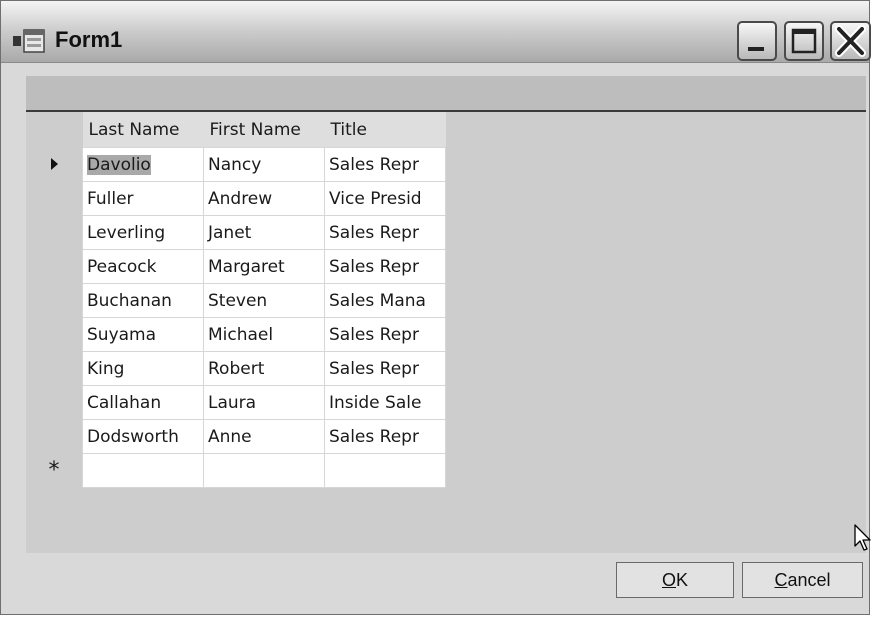 The width and height of the screenshot is (872, 617). Describe the element at coordinates (385, 198) in the screenshot. I see `cell-title: Vice Presid` at that location.